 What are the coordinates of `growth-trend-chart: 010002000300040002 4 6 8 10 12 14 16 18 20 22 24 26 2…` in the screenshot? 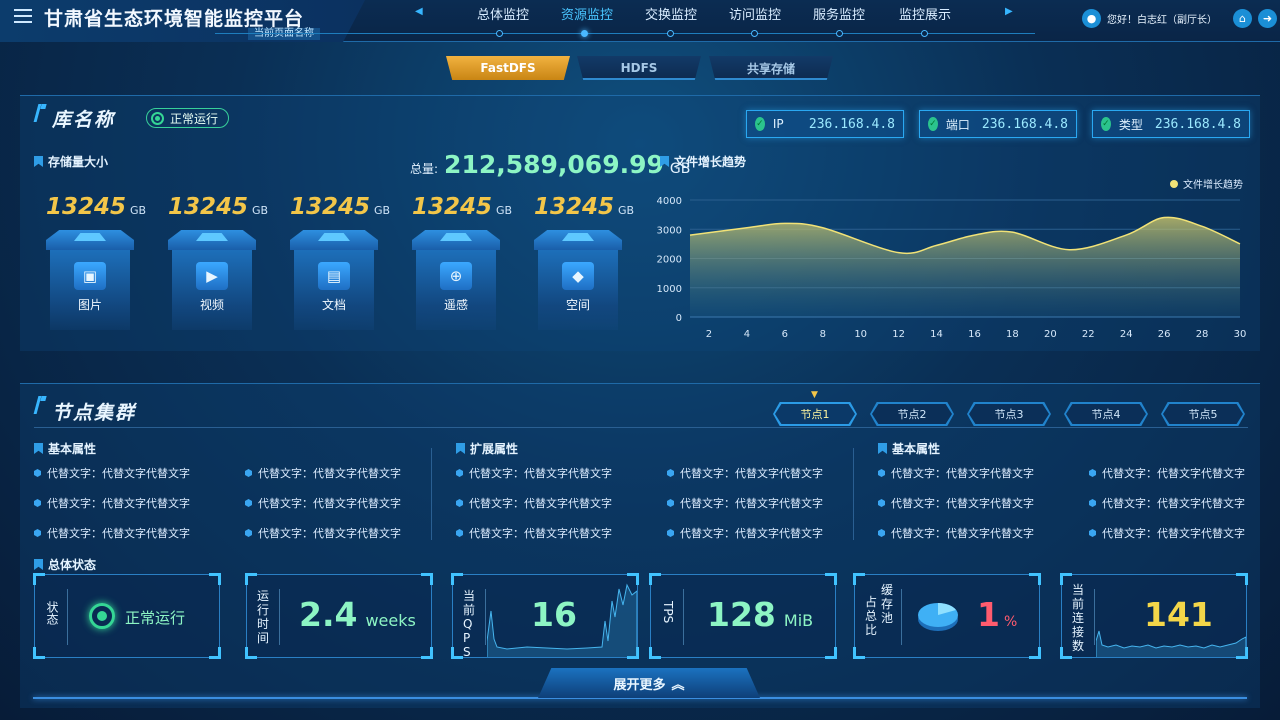 It's located at (952, 268).